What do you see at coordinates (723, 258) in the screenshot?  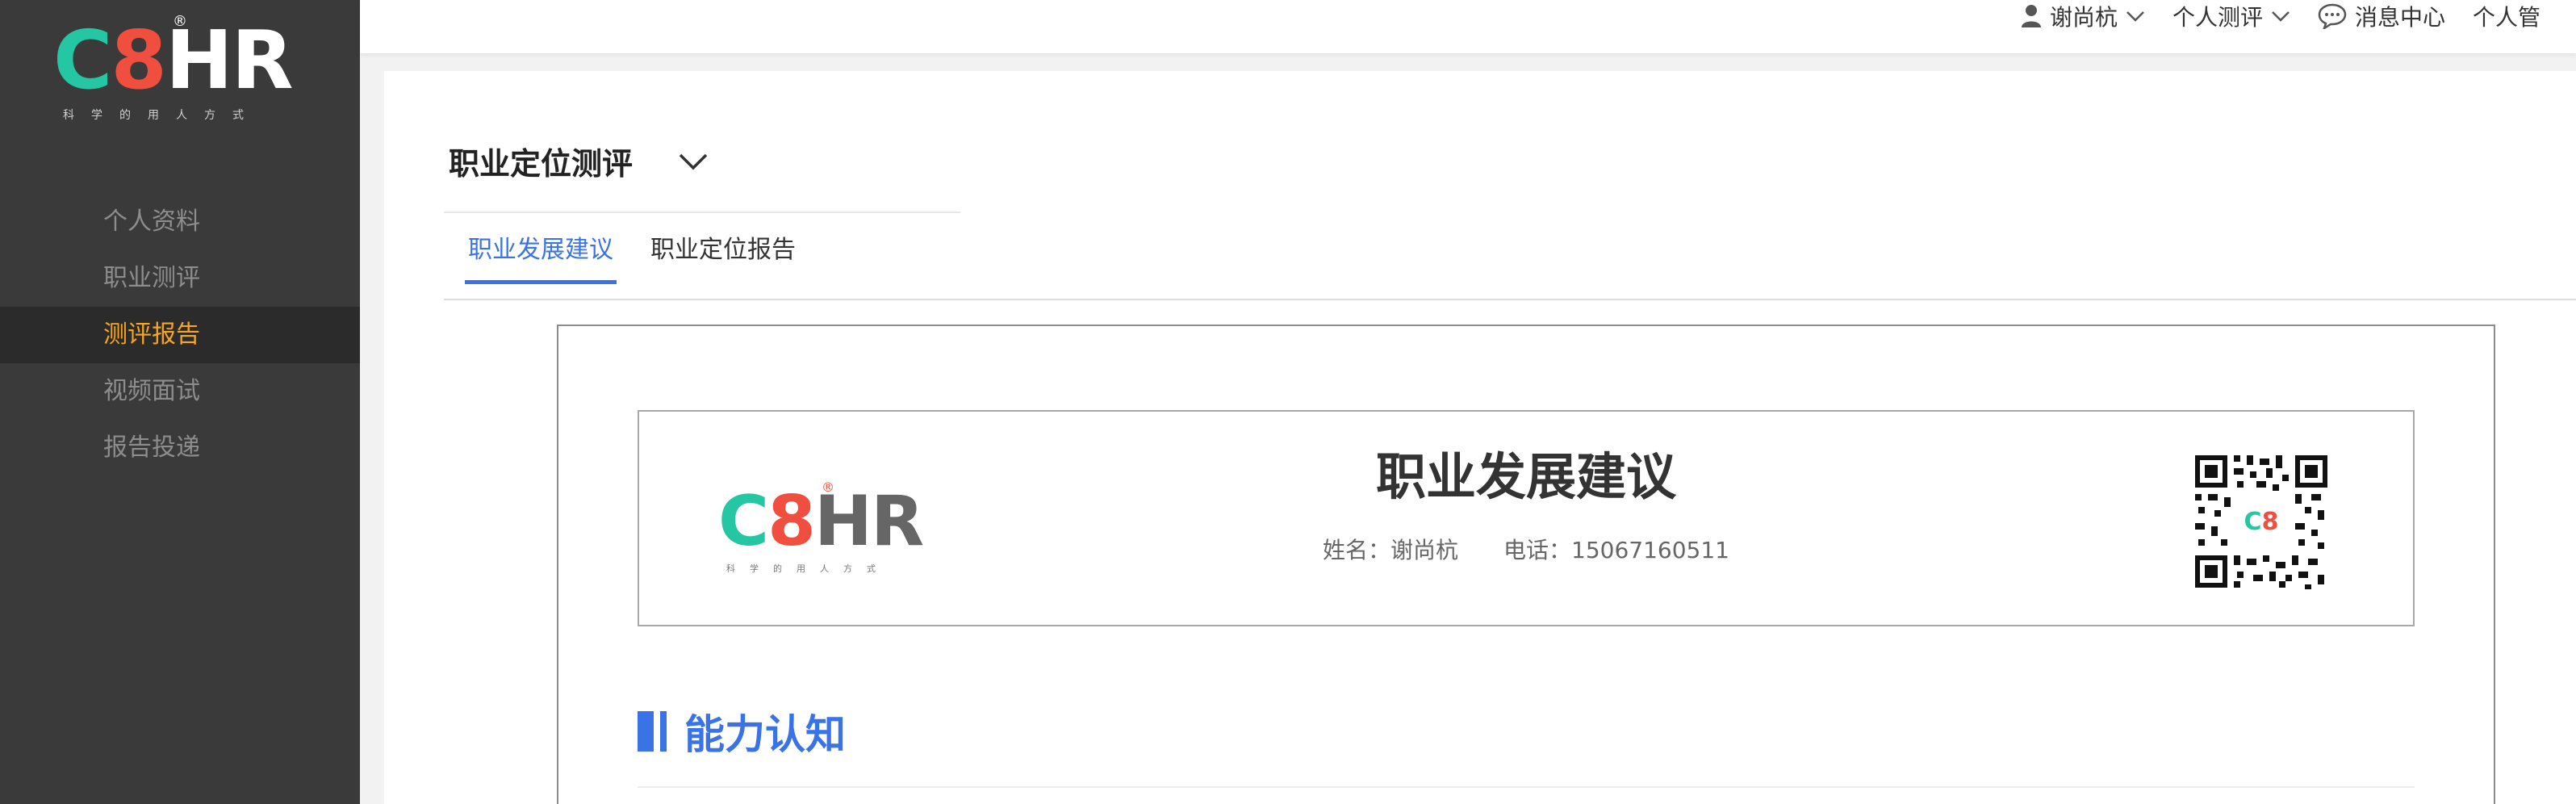 I see `tab-career-positioning-report: 职业定位报告` at bounding box center [723, 258].